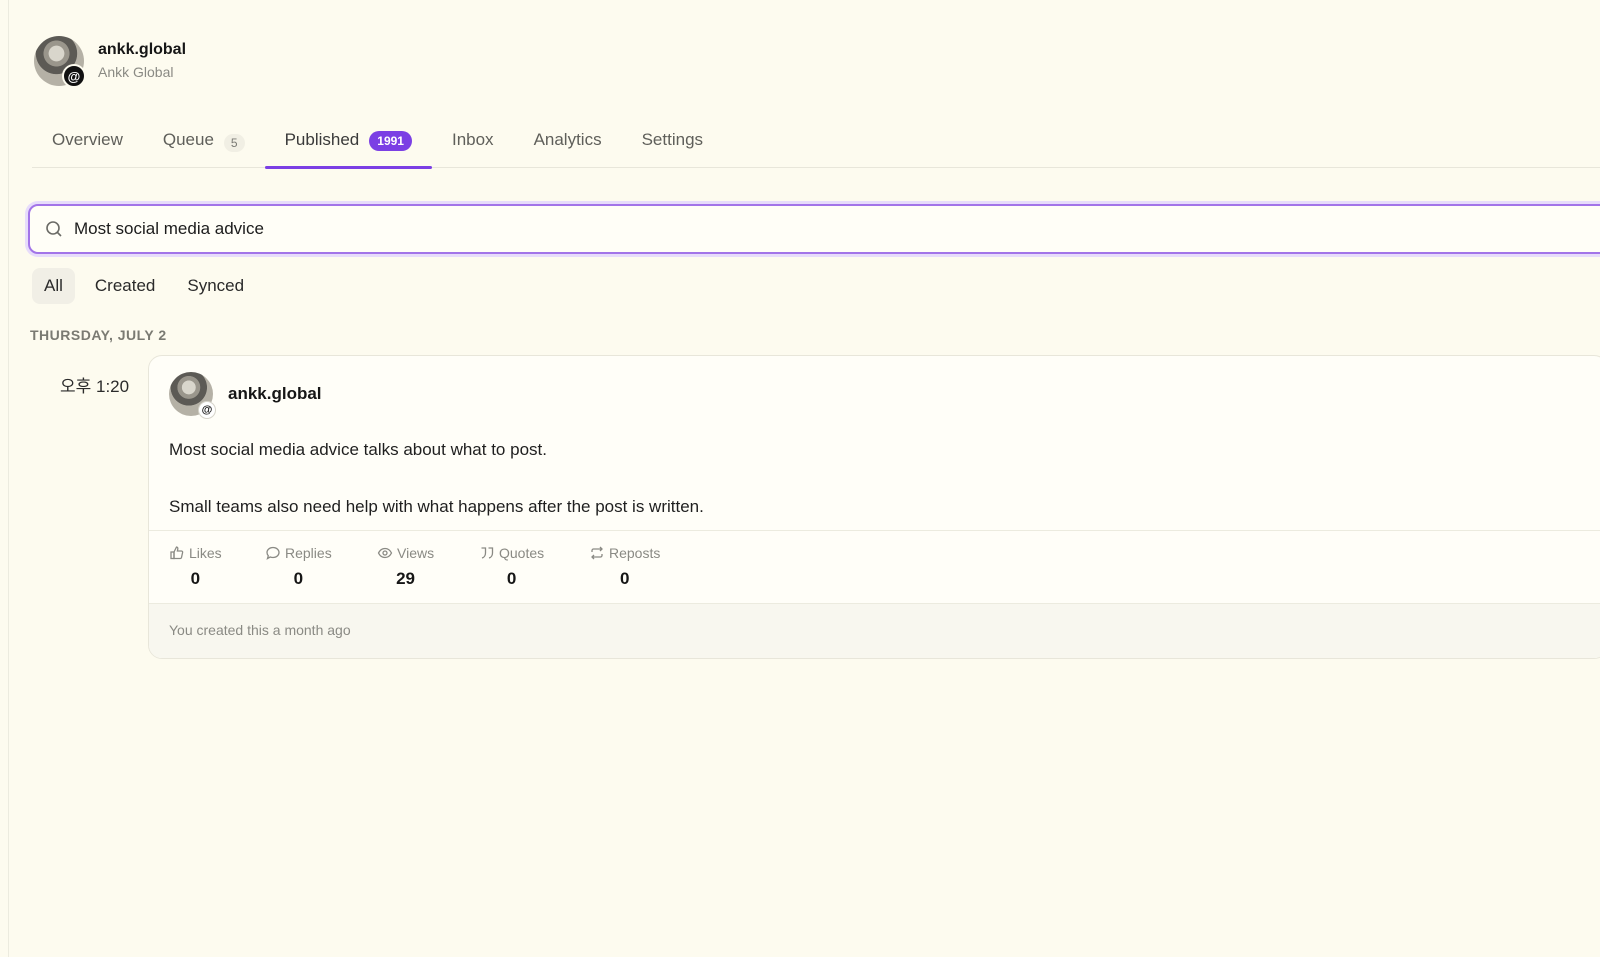 The height and width of the screenshot is (957, 1600). What do you see at coordinates (624, 567) in the screenshot?
I see `metric-reposts: Reposts 0` at bounding box center [624, 567].